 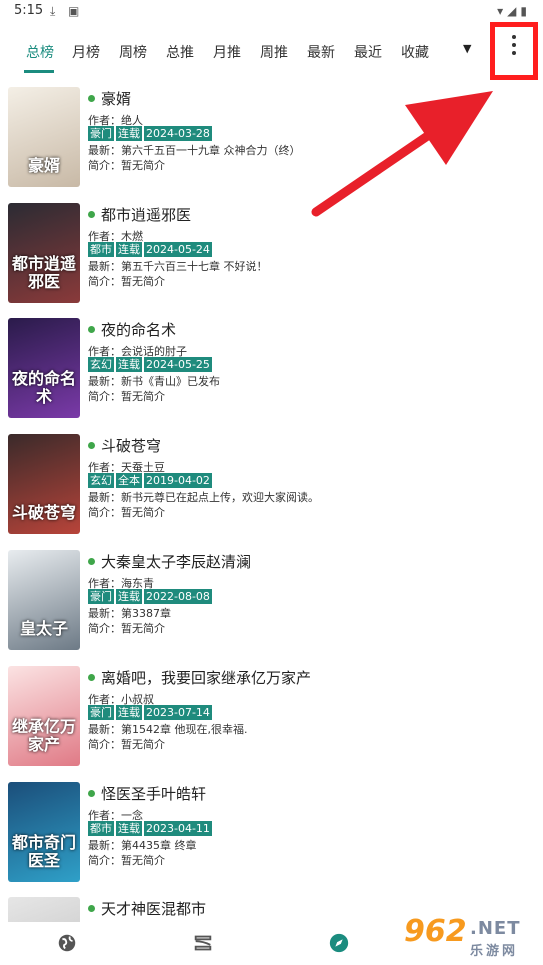 What do you see at coordinates (514, 11) in the screenshot?
I see `signal-battery-icons: ▾◢▮` at bounding box center [514, 11].